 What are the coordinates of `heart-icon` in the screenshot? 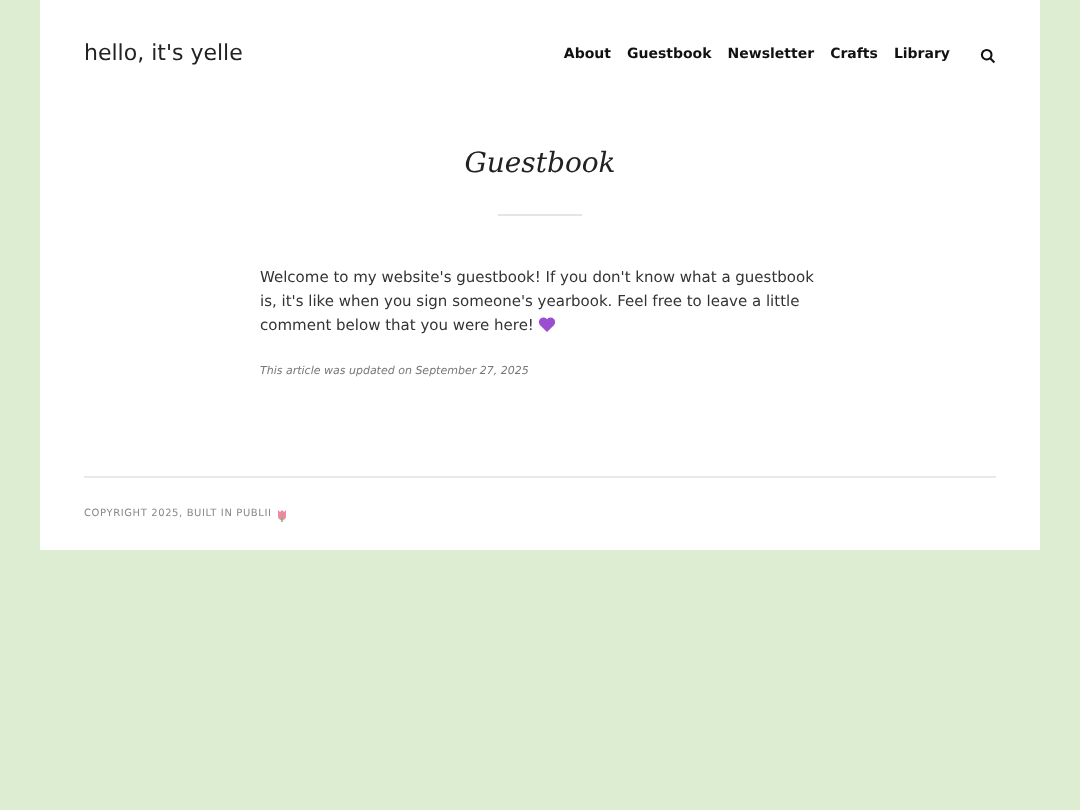 It's located at (547, 324).